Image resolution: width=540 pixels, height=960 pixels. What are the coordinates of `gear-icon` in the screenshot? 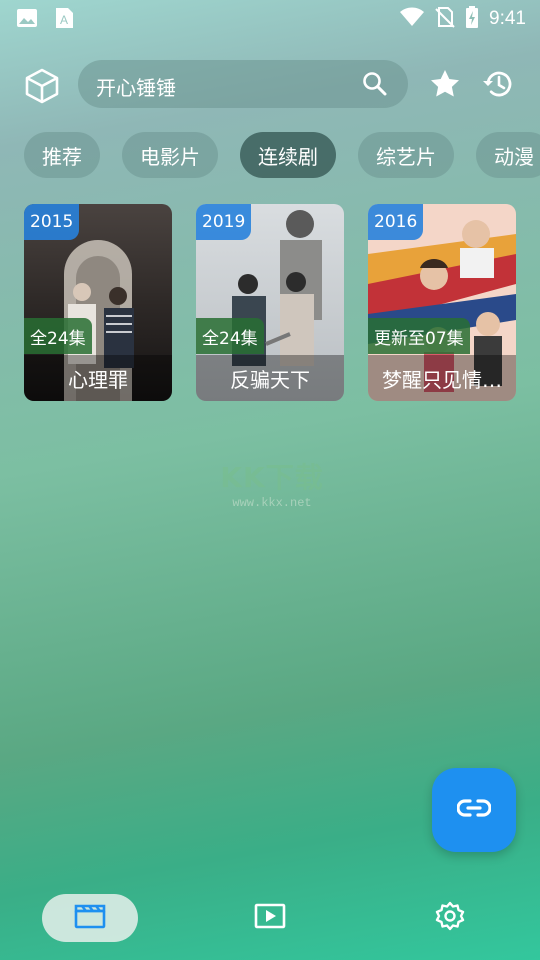 It's located at (450, 918).